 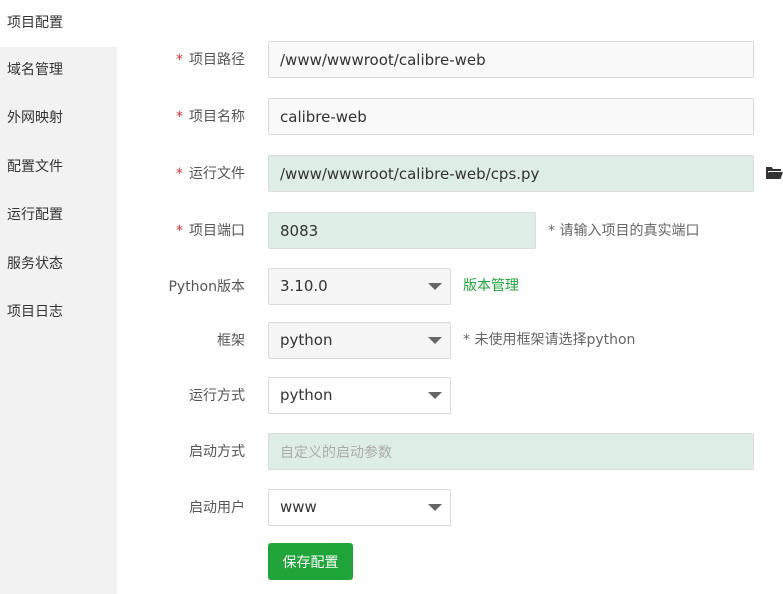 What do you see at coordinates (217, 117) in the screenshot?
I see `project-name-label-text: 项目名称` at bounding box center [217, 117].